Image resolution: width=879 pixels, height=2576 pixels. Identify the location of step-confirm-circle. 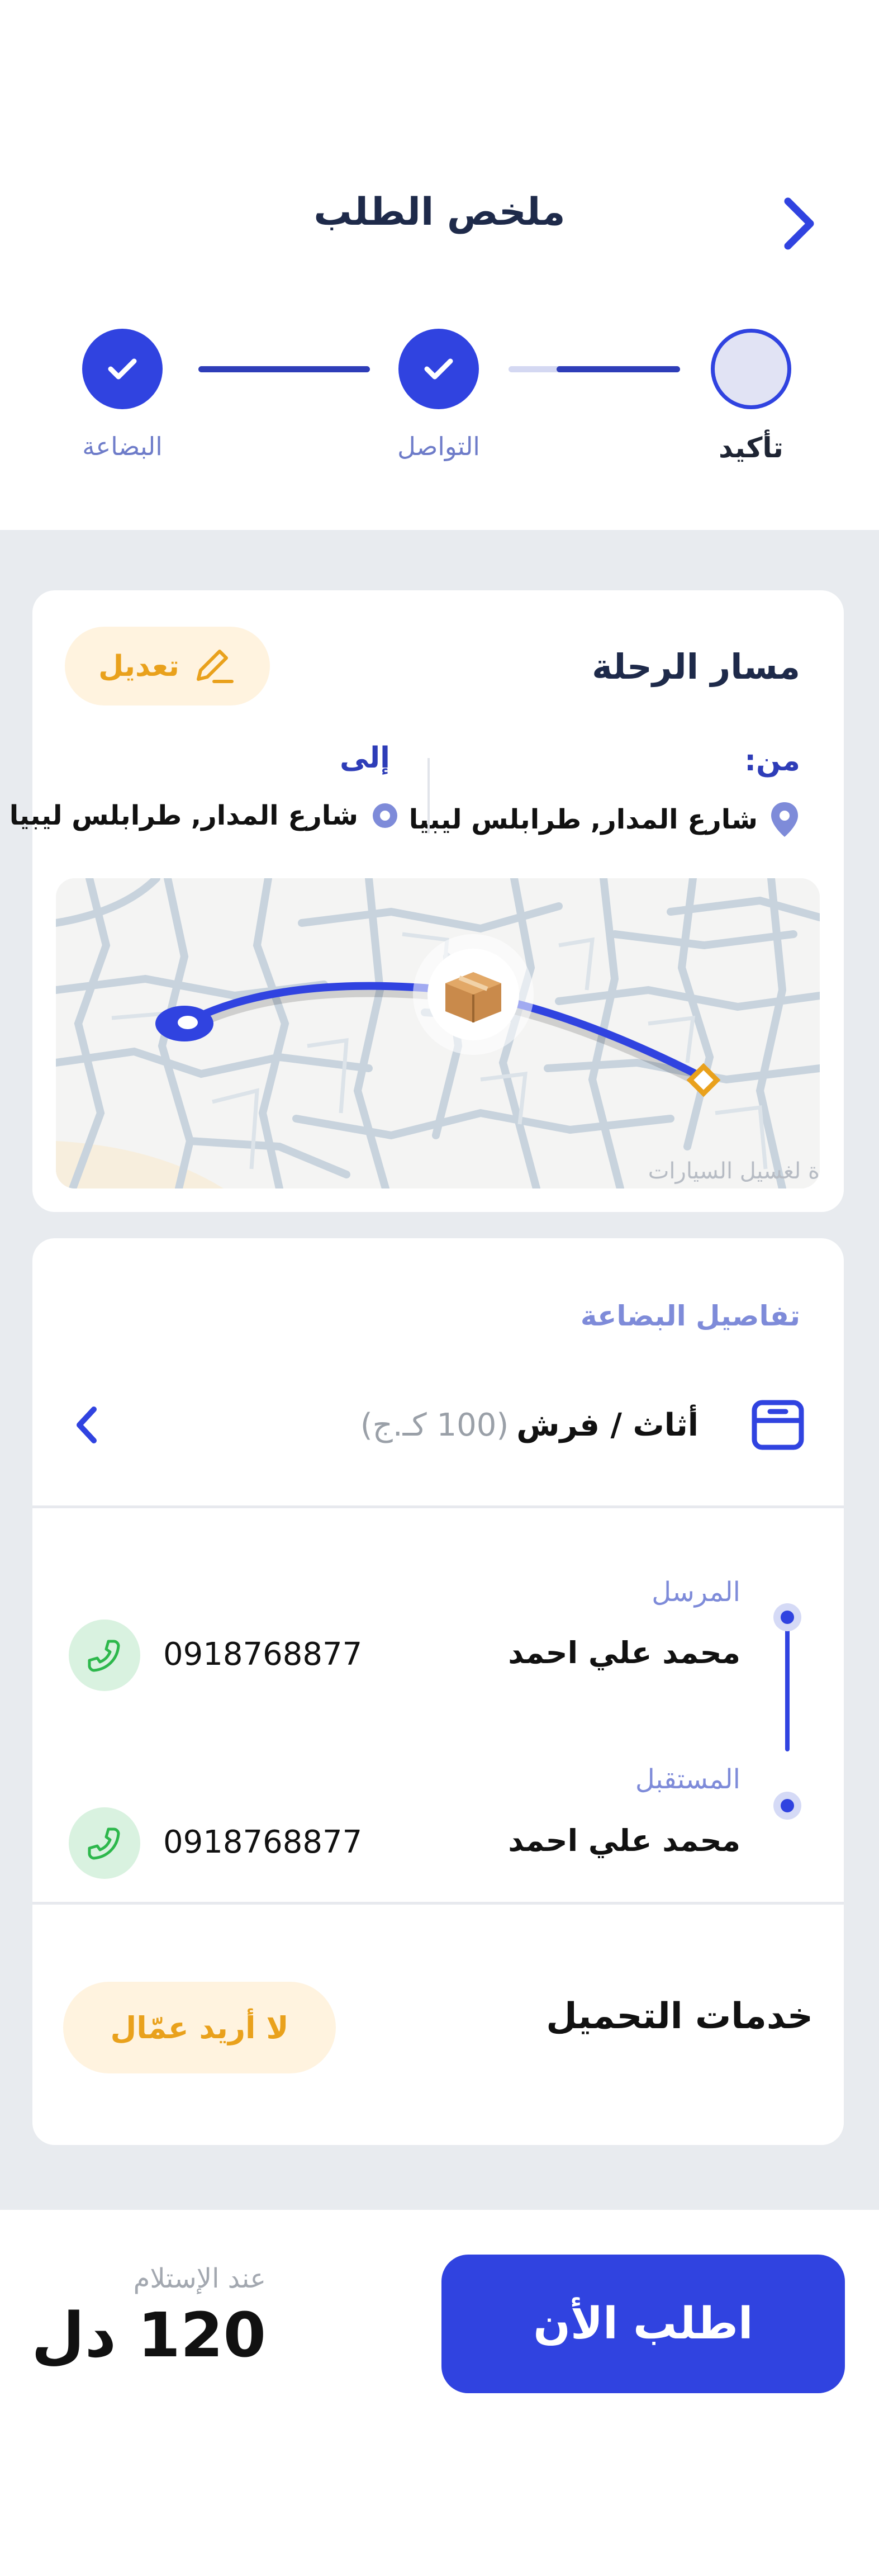
(751, 369).